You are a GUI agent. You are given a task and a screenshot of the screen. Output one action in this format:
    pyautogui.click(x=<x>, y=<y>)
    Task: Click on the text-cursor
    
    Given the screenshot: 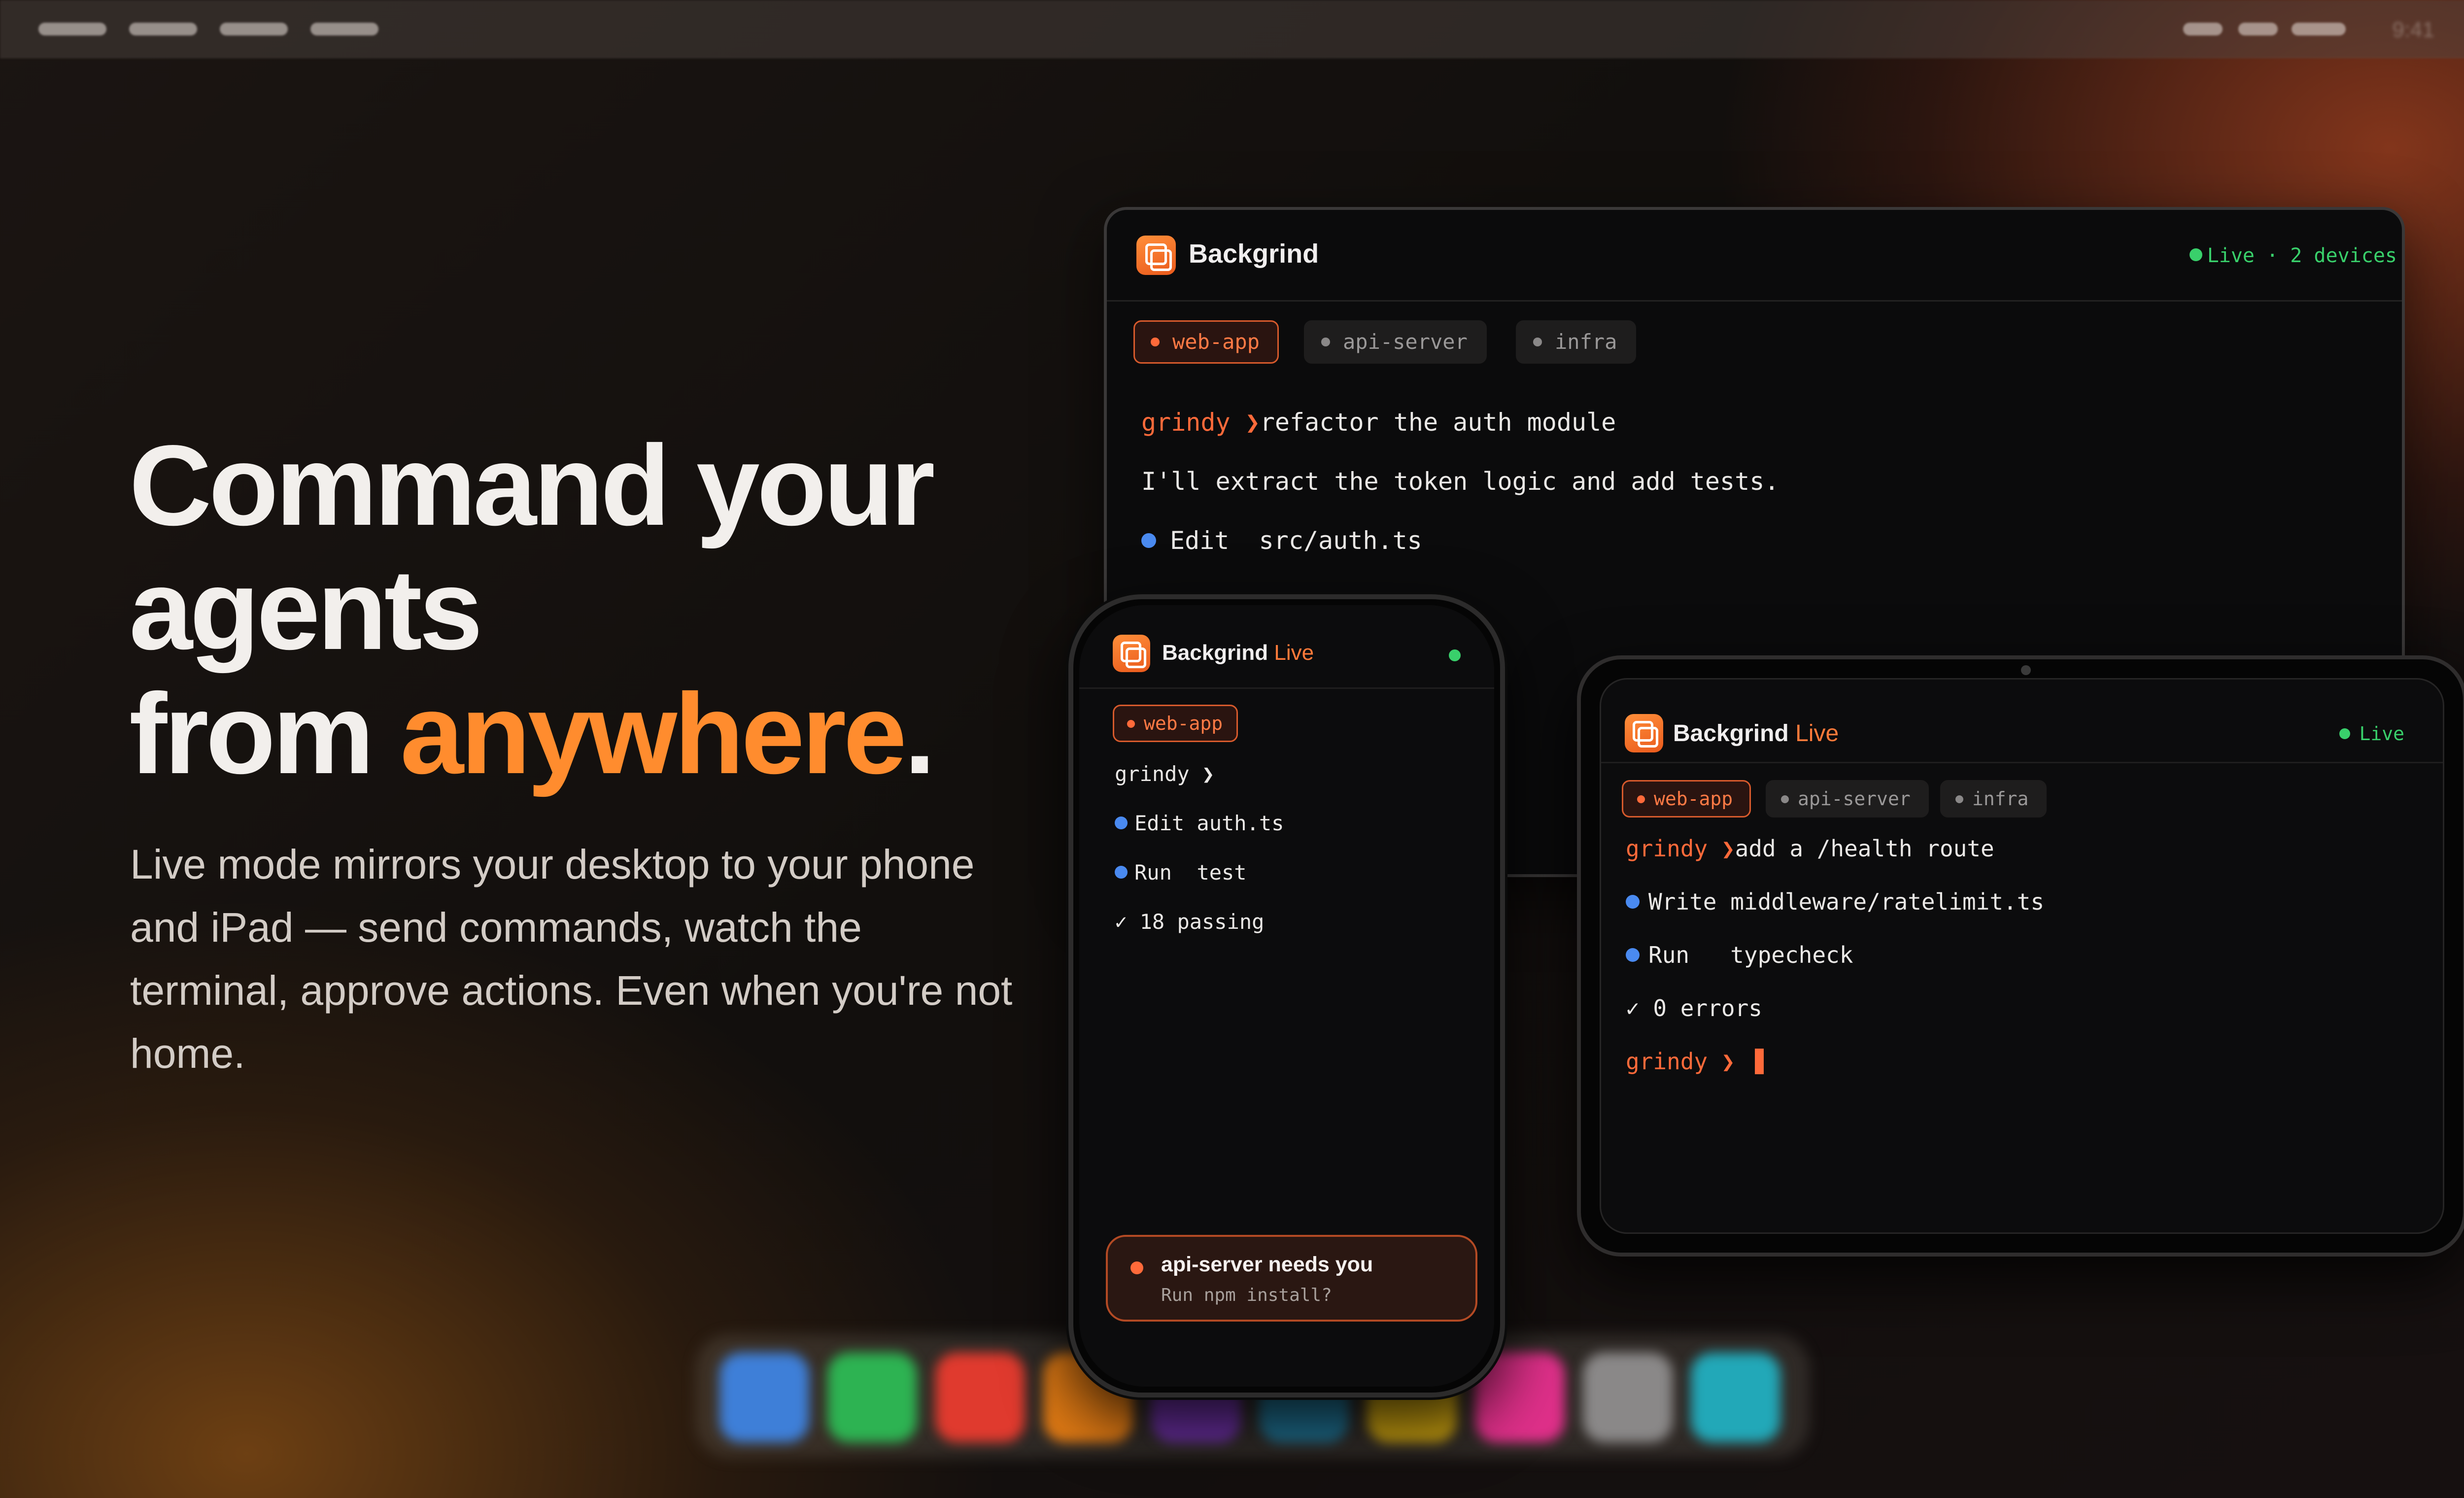 What is the action you would take?
    pyautogui.click(x=1759, y=1061)
    